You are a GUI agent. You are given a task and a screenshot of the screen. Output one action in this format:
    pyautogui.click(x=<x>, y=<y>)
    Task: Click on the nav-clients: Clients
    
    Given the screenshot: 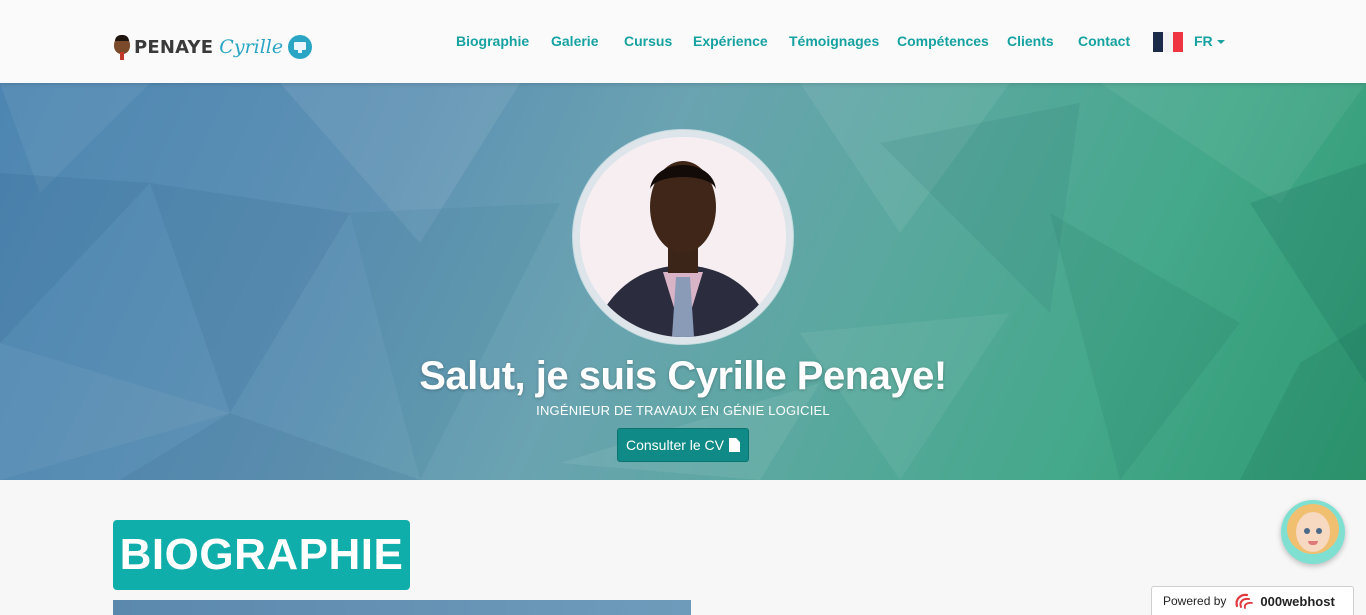 What is the action you would take?
    pyautogui.click(x=1030, y=41)
    